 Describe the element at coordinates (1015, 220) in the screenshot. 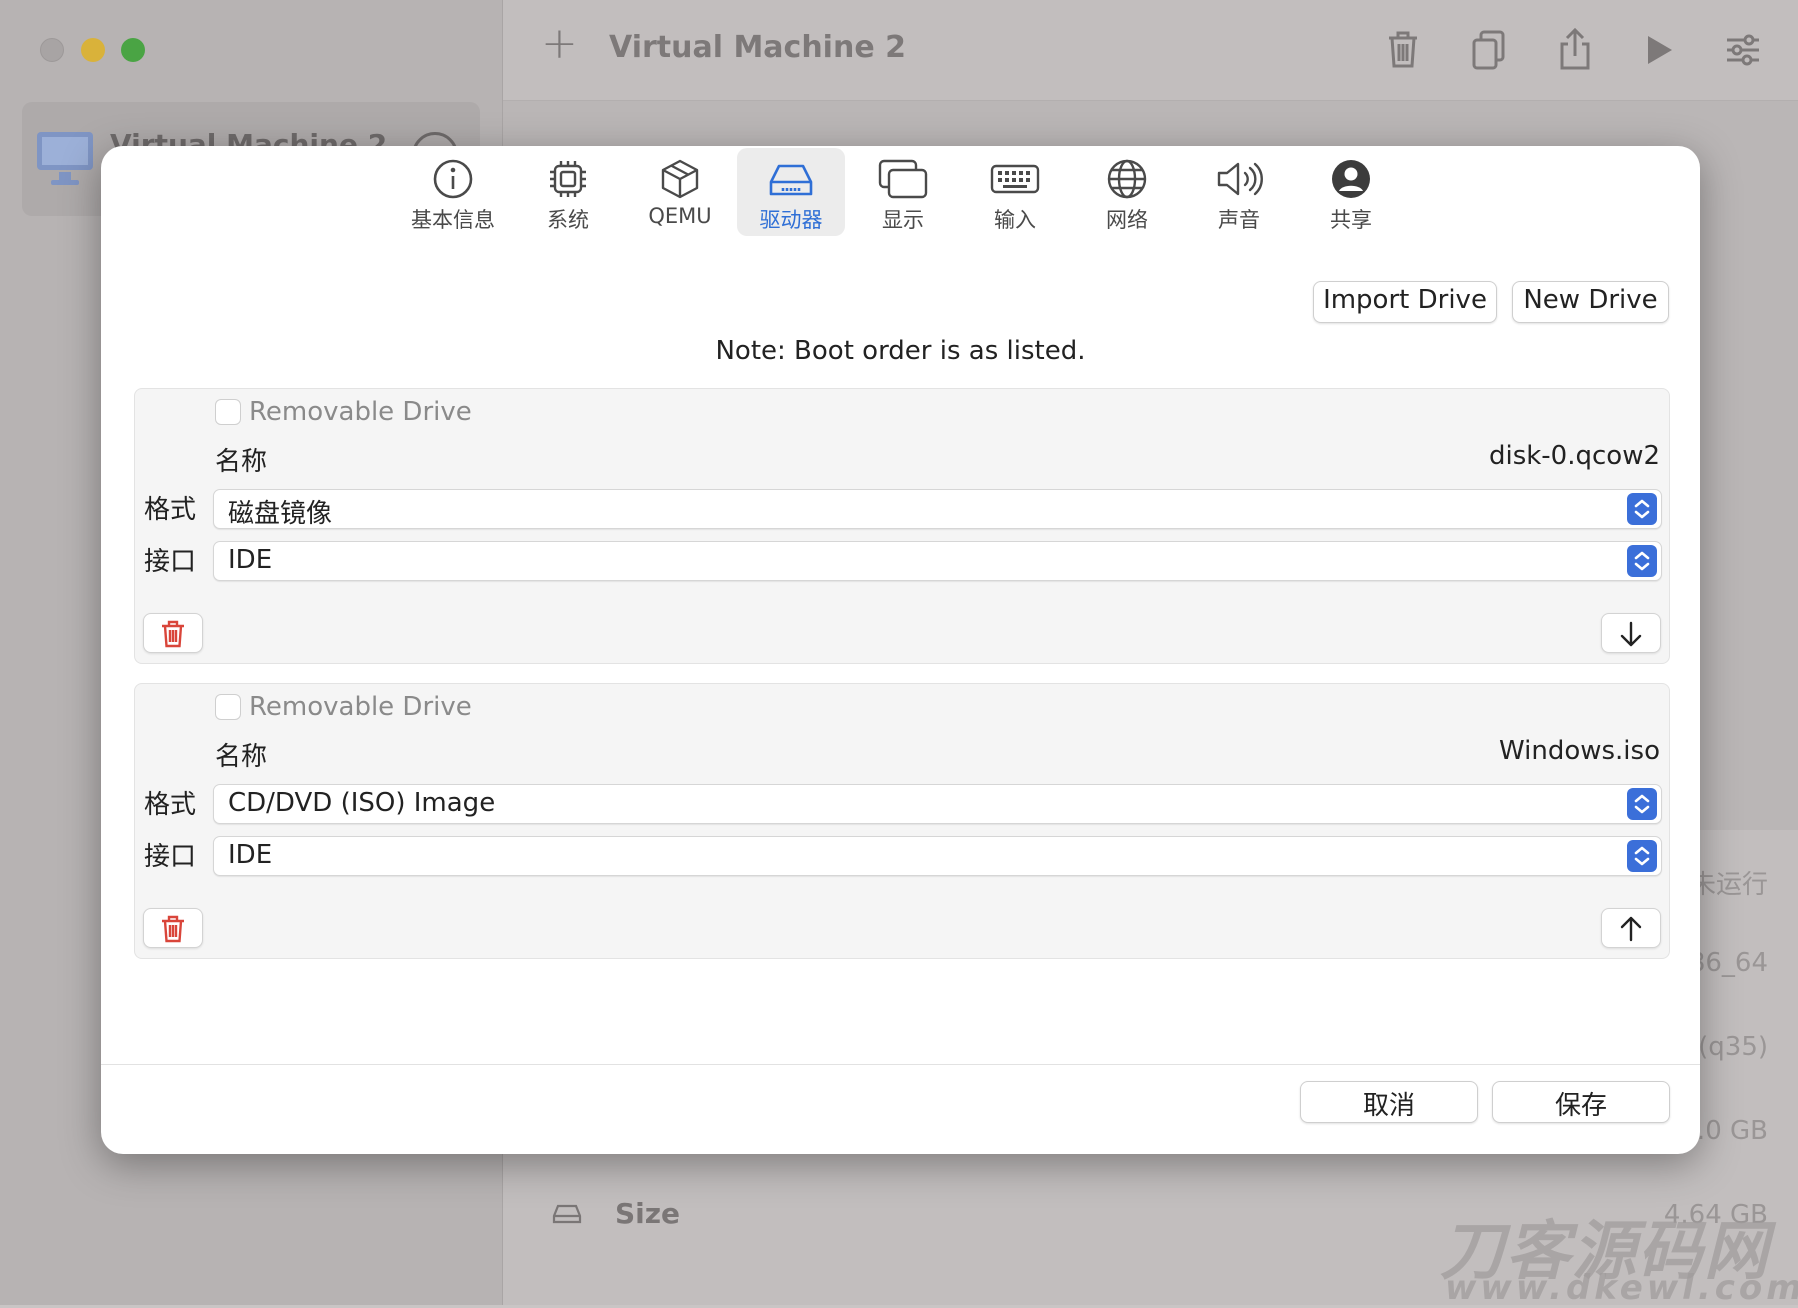

I see `tab-label: 输入` at that location.